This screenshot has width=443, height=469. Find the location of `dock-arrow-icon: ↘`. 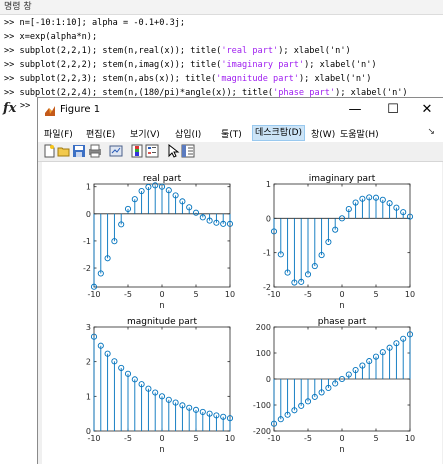

dock-arrow-icon: ↘ is located at coordinates (431, 132).